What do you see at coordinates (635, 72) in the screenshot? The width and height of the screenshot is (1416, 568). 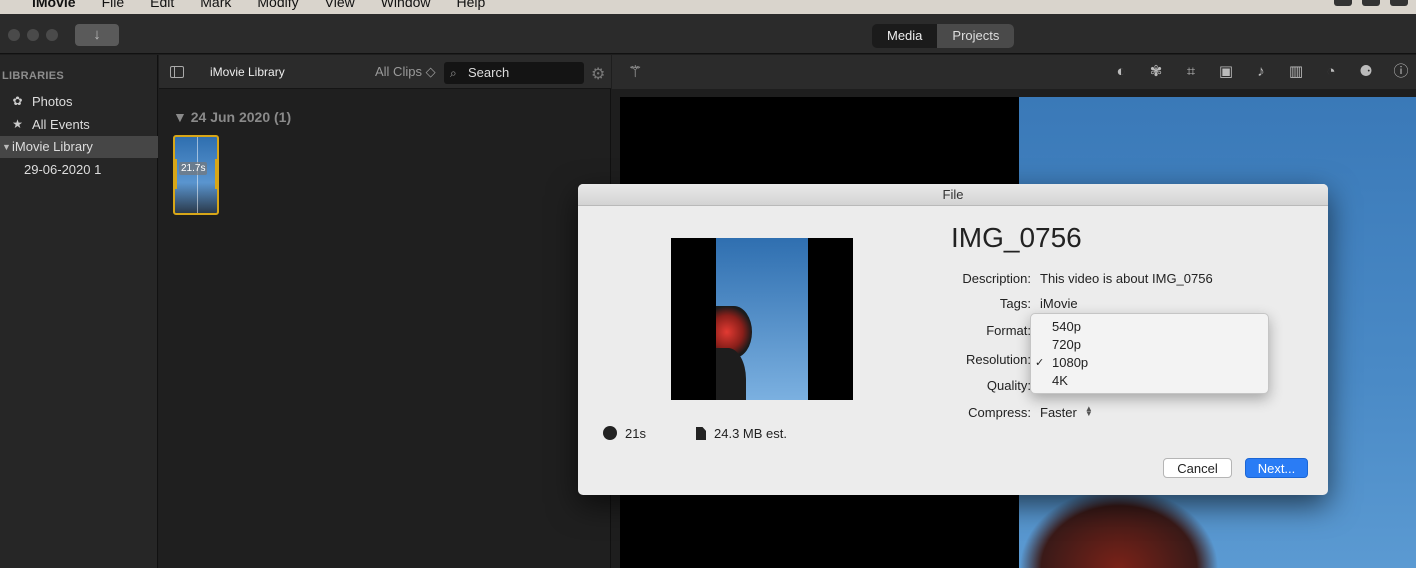 I see `magic-wand-icon: ⚚` at bounding box center [635, 72].